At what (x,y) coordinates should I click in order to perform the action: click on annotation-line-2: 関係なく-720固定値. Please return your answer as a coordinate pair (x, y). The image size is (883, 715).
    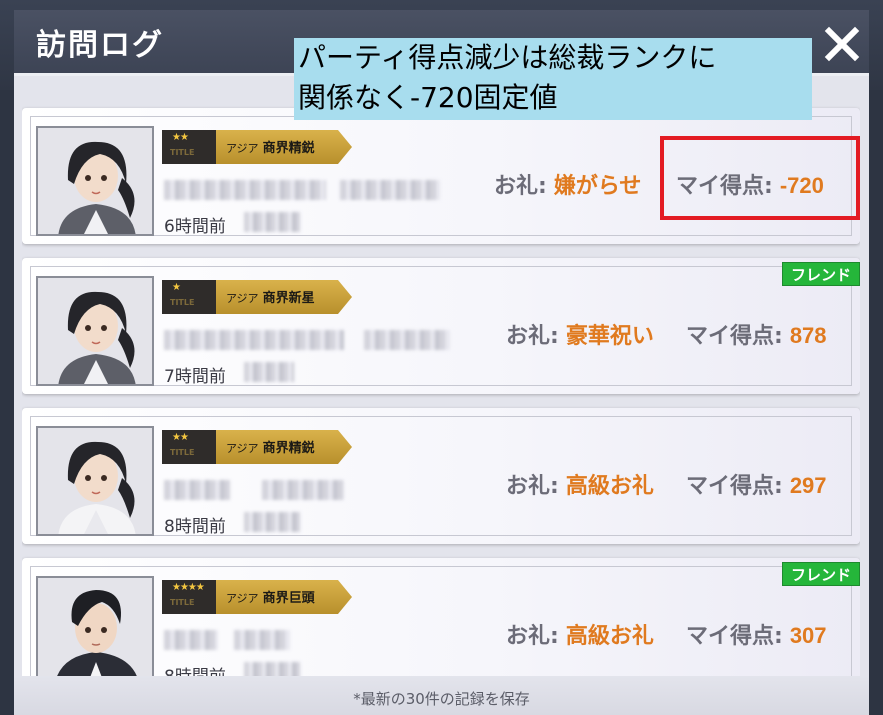
    Looking at the image, I should click on (428, 97).